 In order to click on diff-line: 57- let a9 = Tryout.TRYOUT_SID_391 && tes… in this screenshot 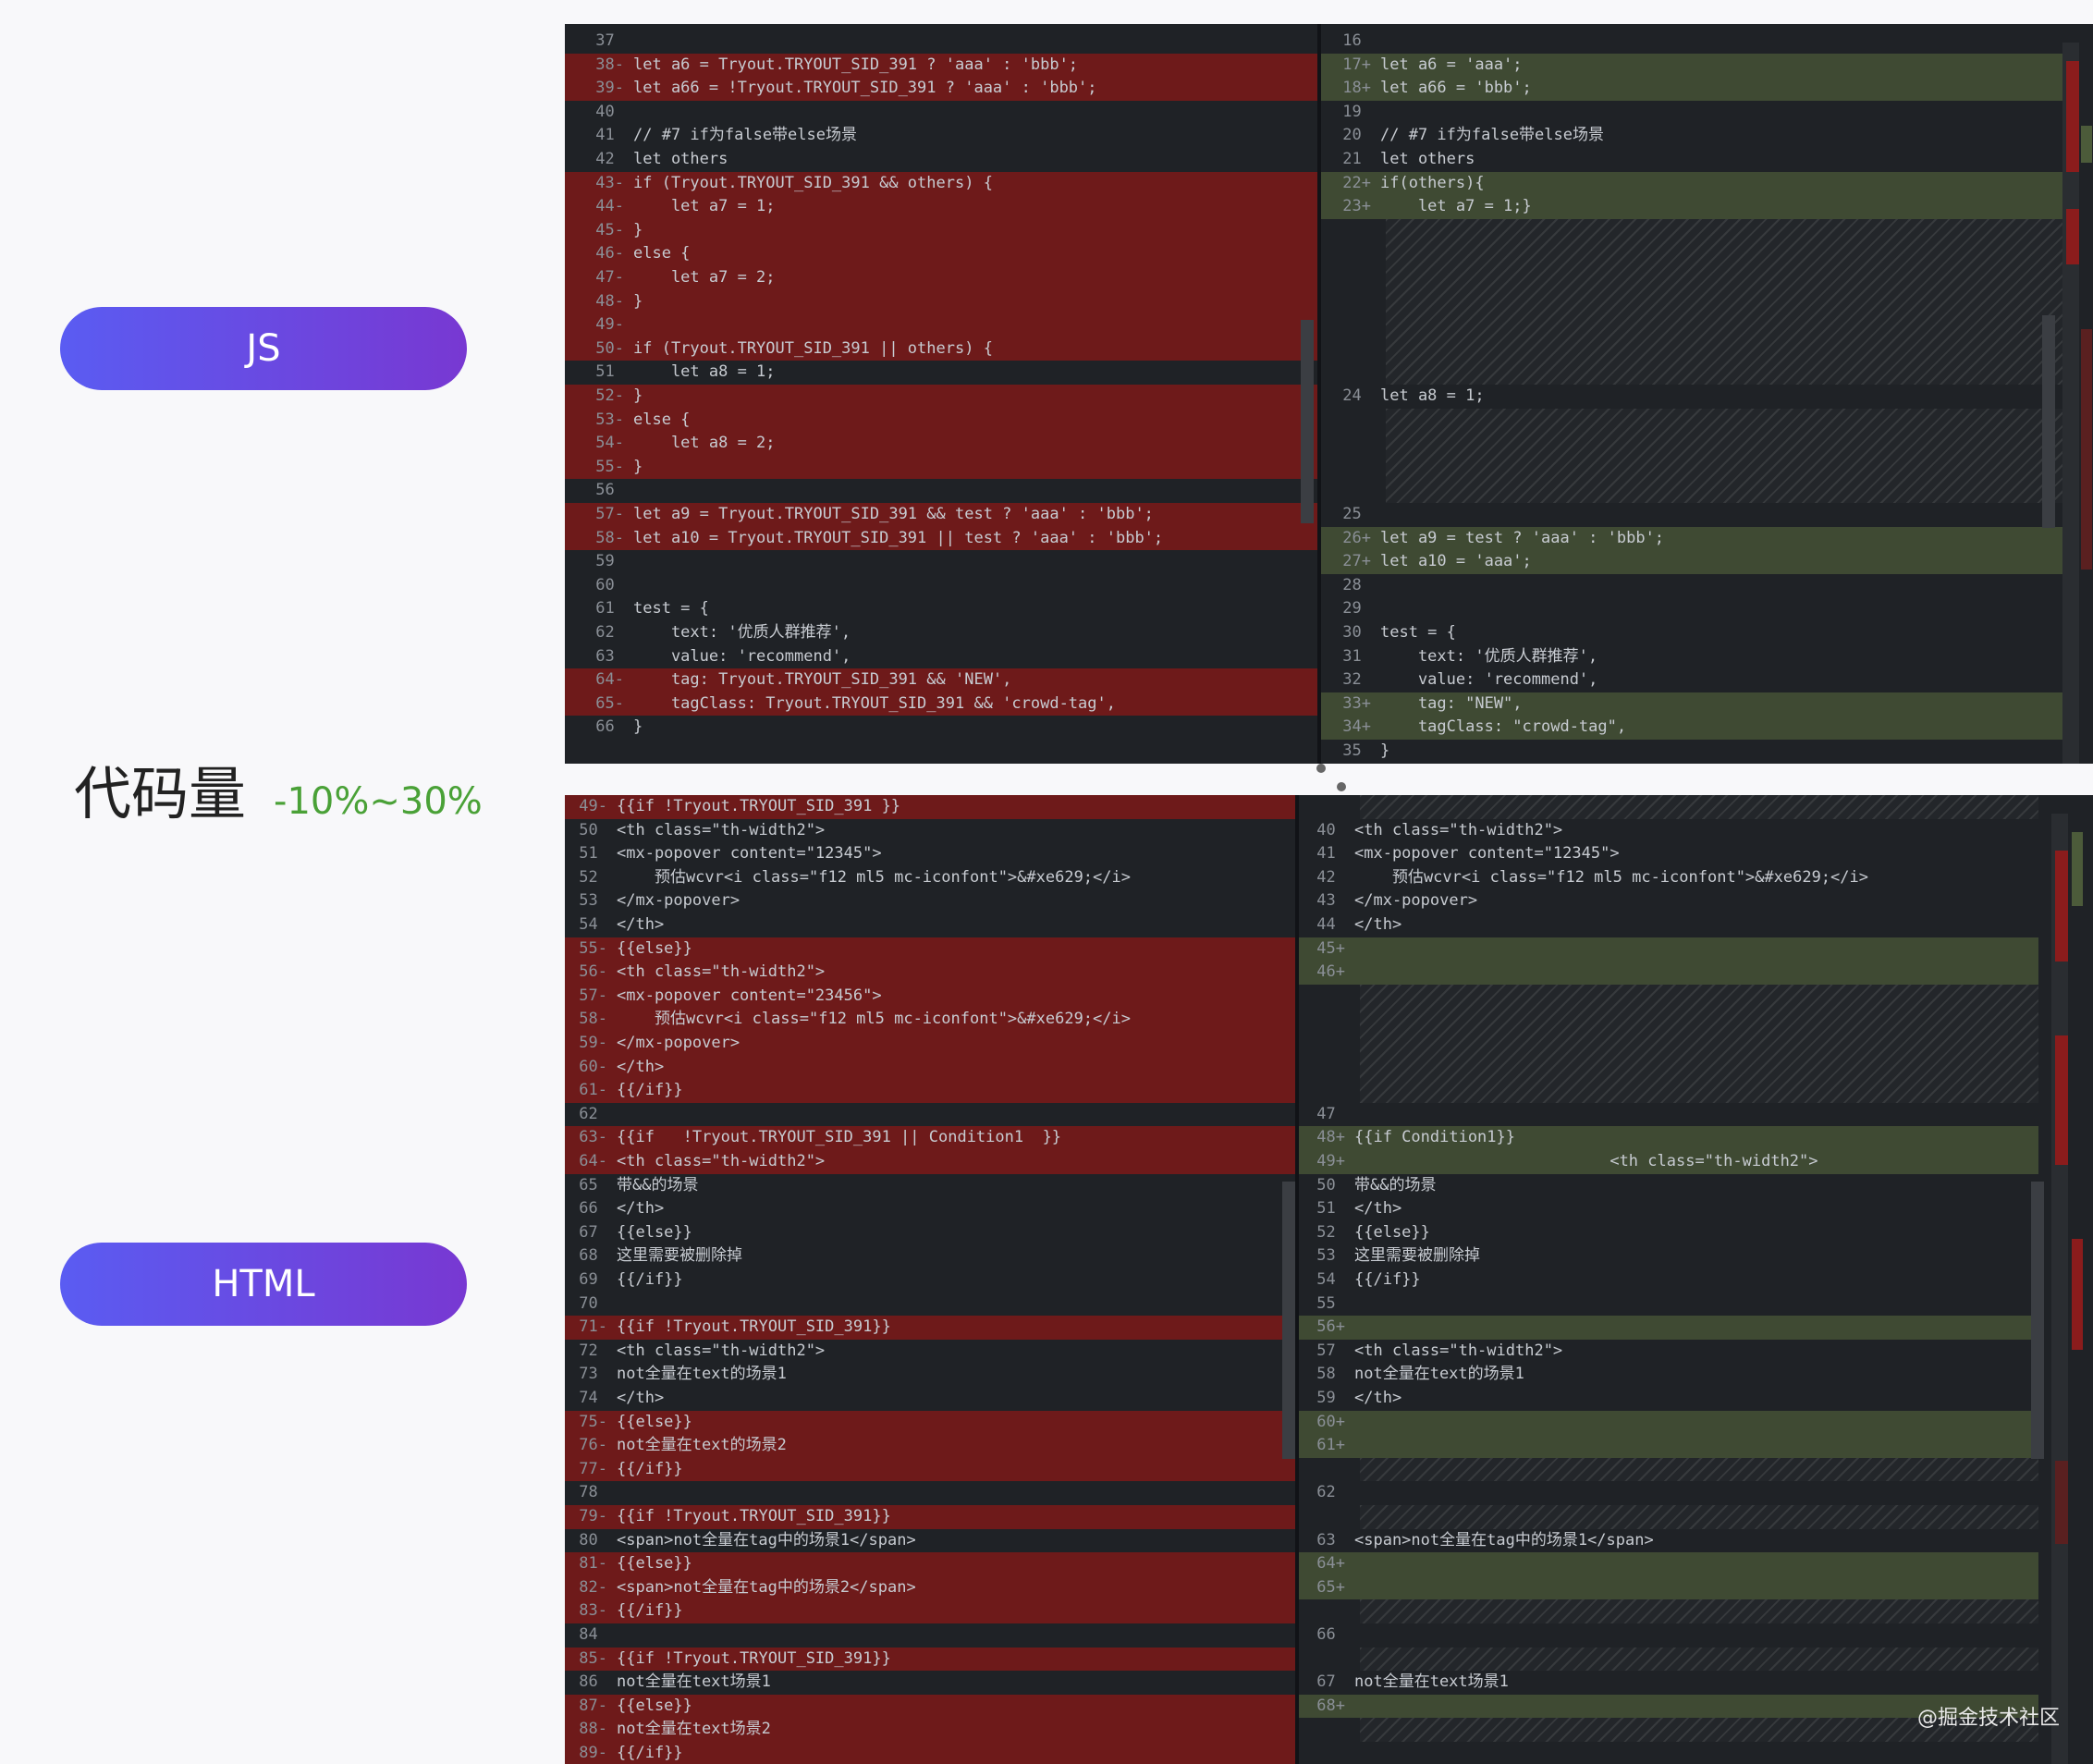, I will do `click(941, 515)`.